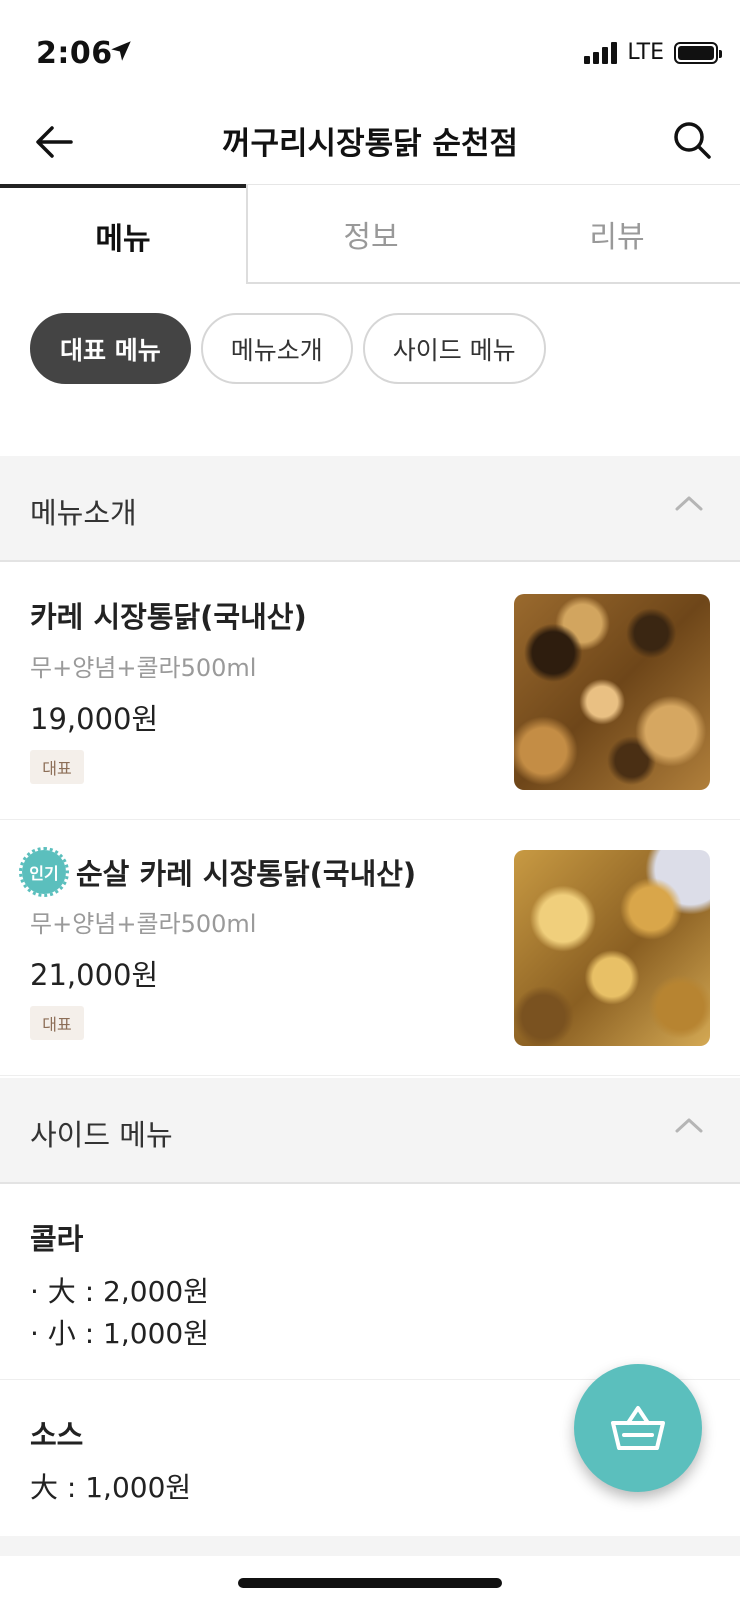 The height and width of the screenshot is (1602, 740). I want to click on popular-badge: 인기, so click(44, 872).